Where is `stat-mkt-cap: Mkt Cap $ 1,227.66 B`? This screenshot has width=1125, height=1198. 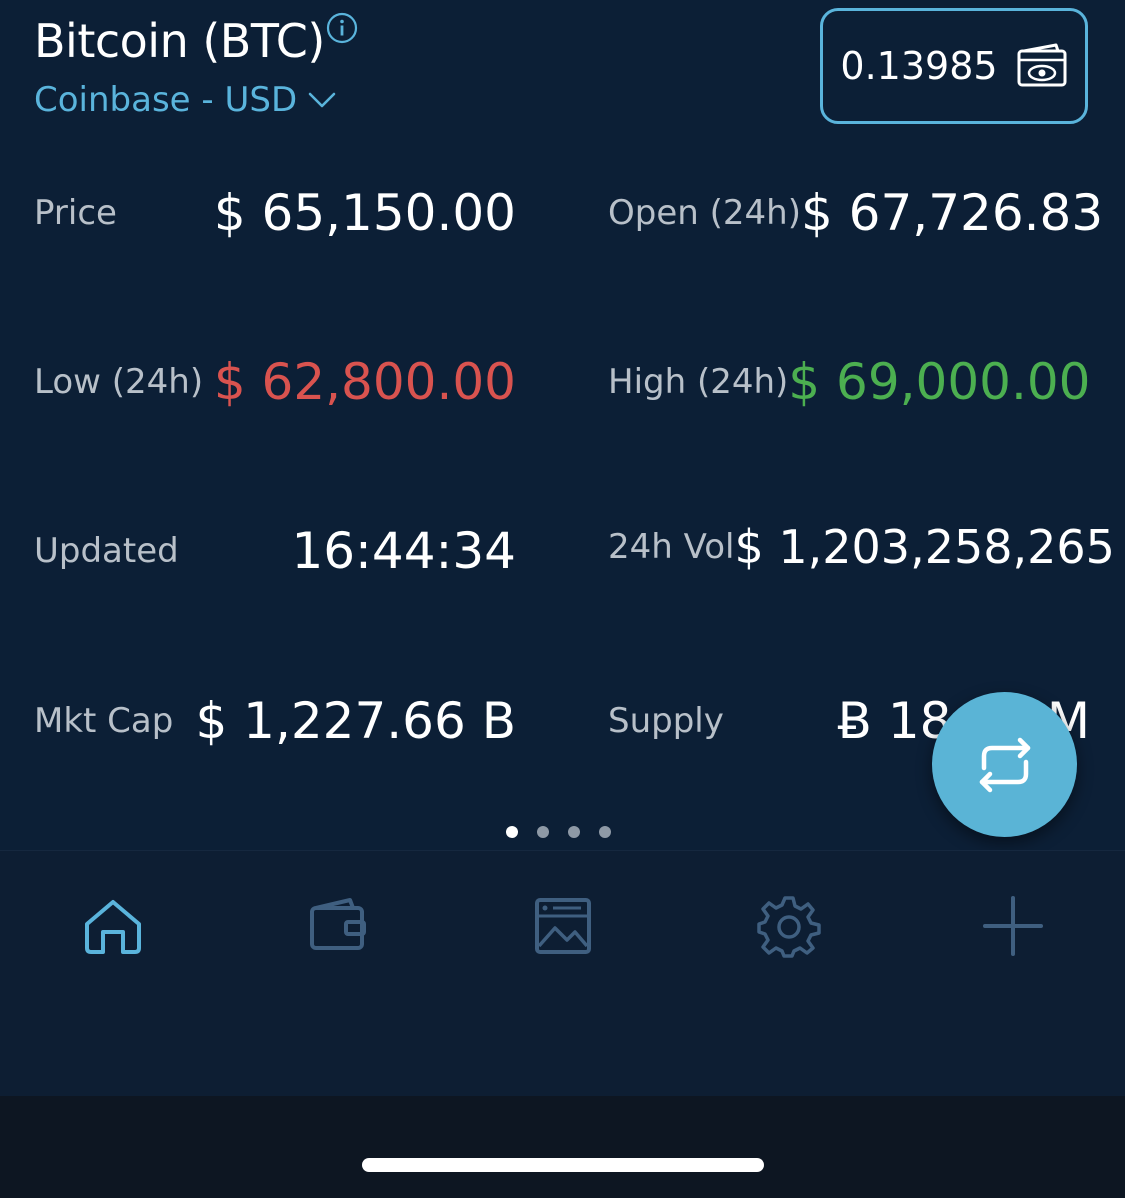 stat-mkt-cap: Mkt Cap $ 1,227.66 B is located at coordinates (275, 721).